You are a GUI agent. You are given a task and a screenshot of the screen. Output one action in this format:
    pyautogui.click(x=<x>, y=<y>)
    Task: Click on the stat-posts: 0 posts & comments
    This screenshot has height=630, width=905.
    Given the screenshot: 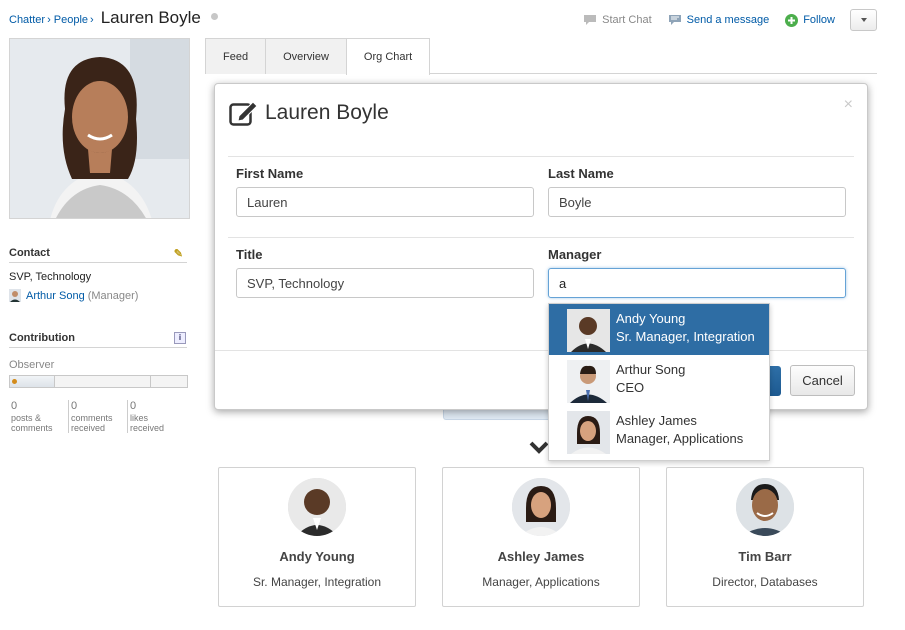 What is the action you would take?
    pyautogui.click(x=38, y=416)
    